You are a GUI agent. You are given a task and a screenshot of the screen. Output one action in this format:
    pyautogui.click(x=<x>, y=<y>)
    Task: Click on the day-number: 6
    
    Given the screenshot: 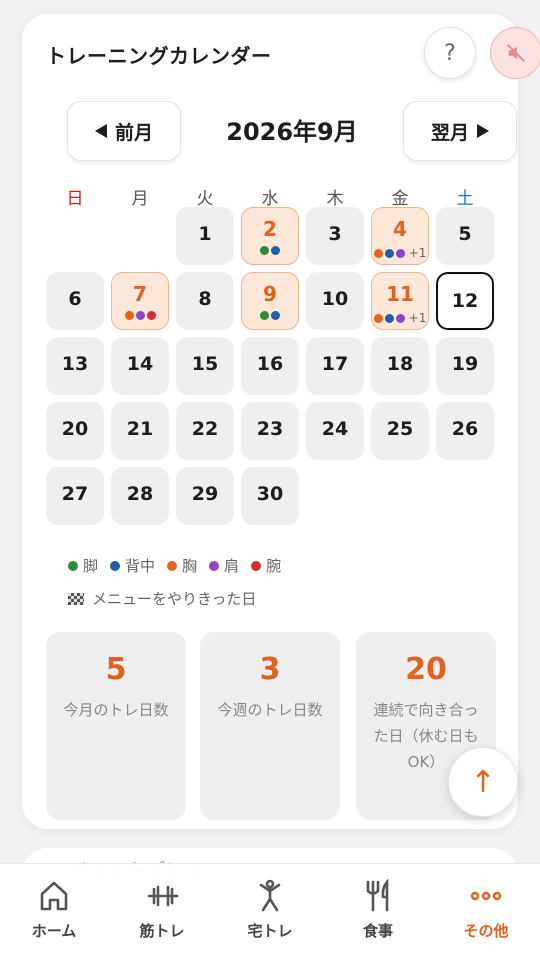 What is the action you would take?
    pyautogui.click(x=75, y=299)
    